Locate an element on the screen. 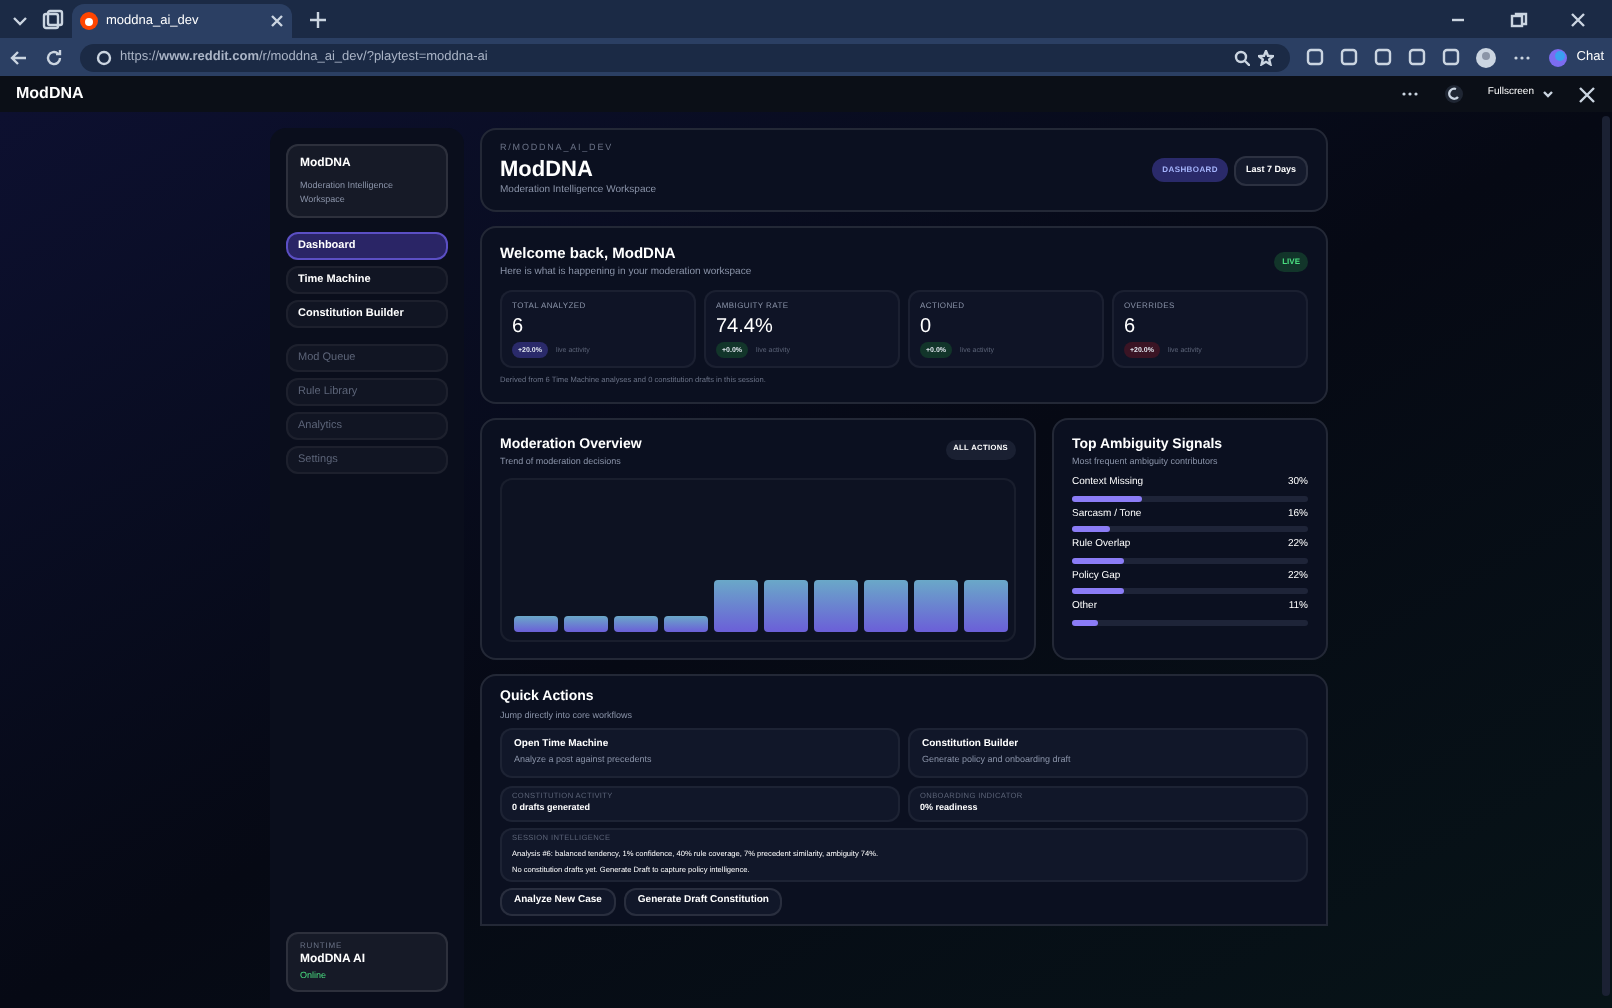  site-logo-icon is located at coordinates (89, 21).